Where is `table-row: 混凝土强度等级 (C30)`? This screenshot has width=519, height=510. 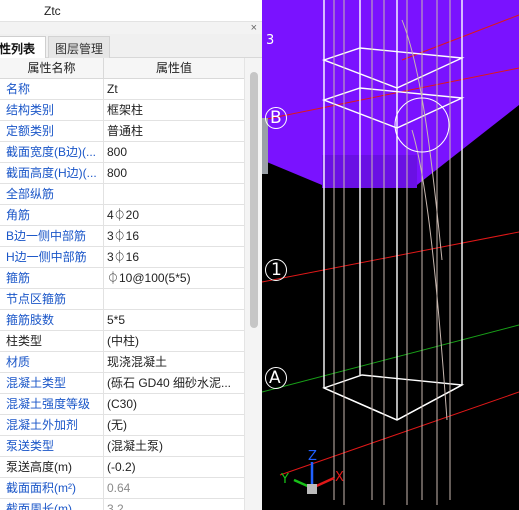 table-row: 混凝土强度等级 (C30) is located at coordinates (122, 404).